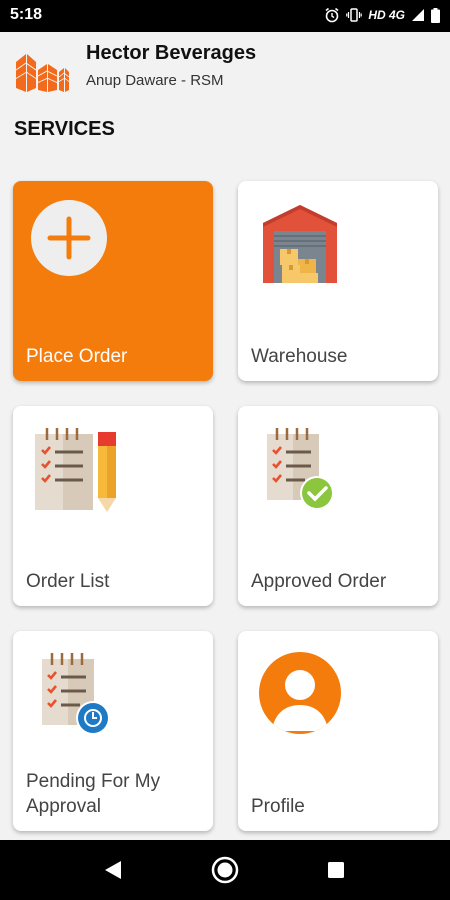 This screenshot has width=450, height=900. I want to click on system-nav-bar, so click(225, 870).